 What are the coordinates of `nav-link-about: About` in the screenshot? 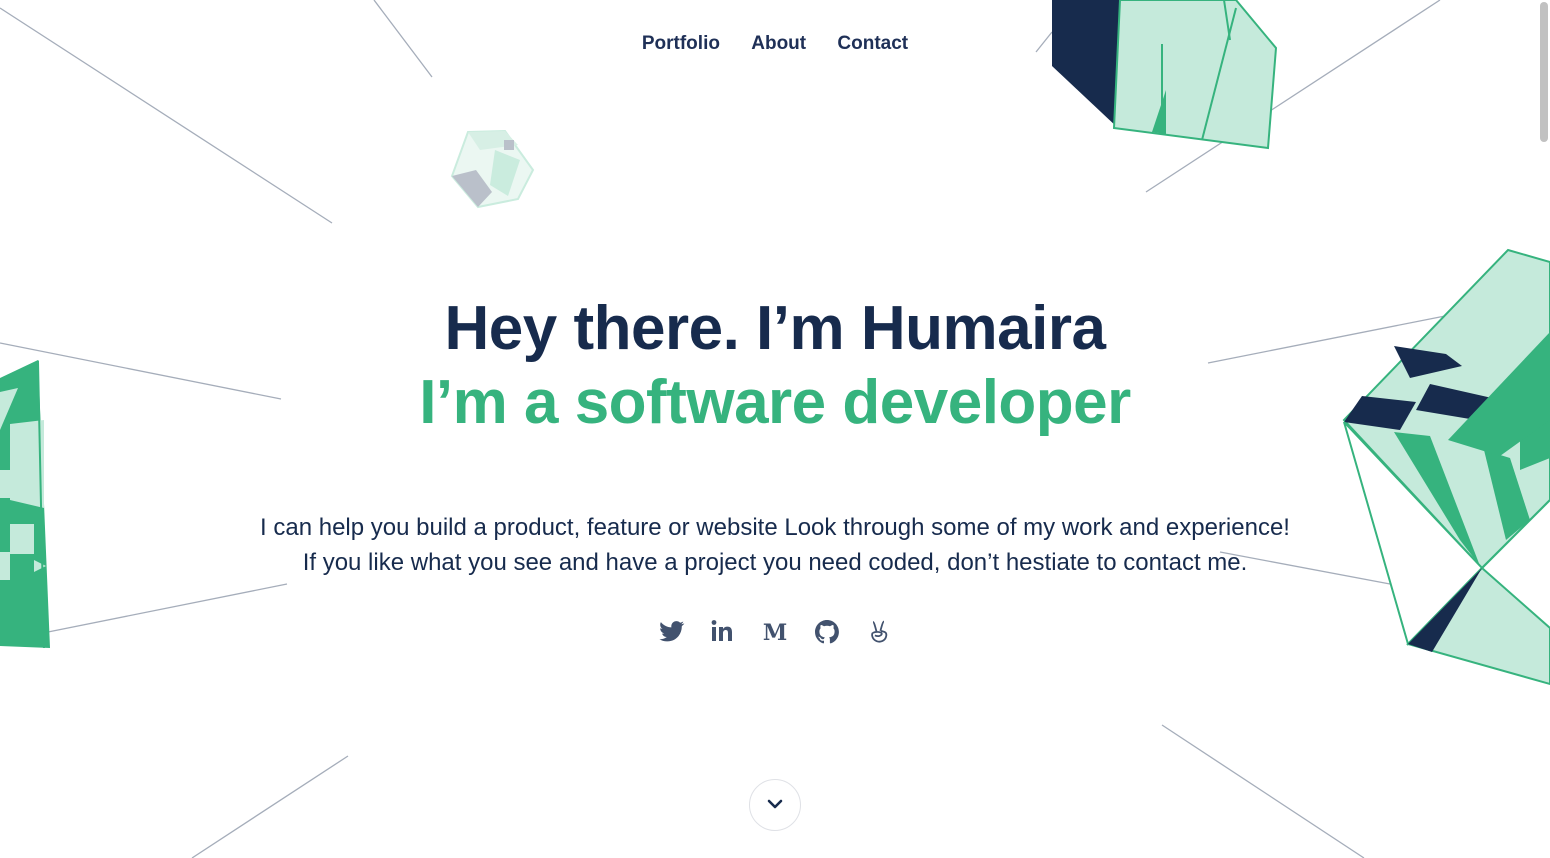 It's located at (778, 43).